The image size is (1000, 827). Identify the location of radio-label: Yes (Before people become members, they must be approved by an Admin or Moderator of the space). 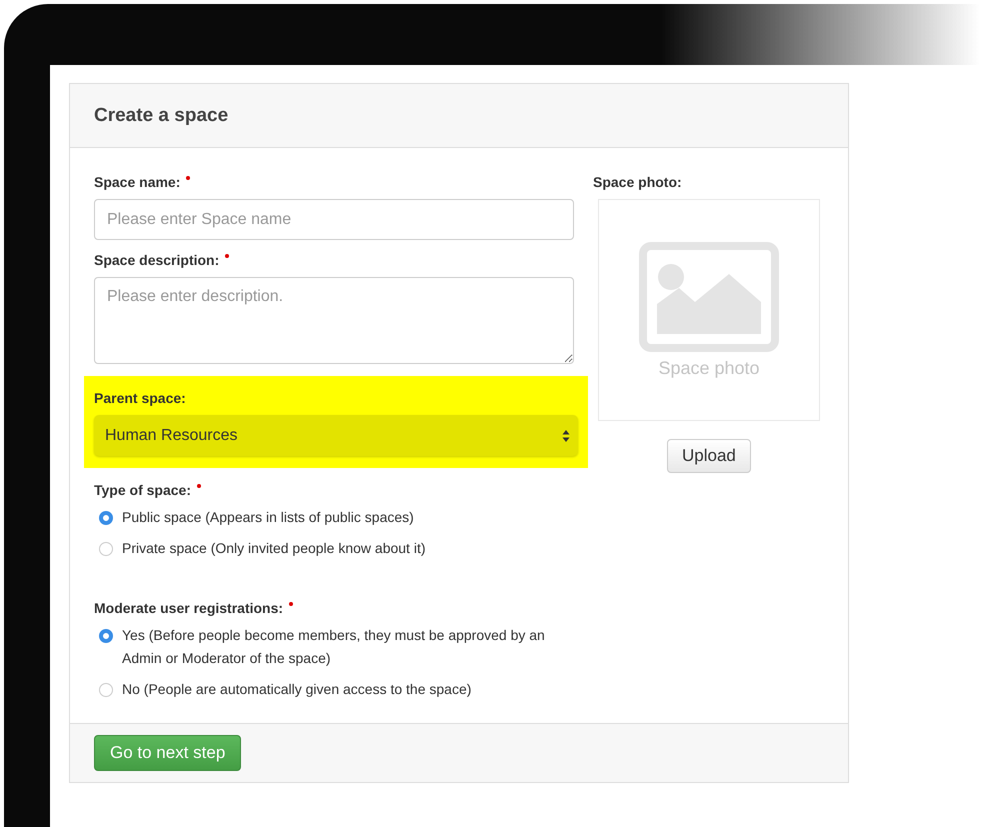
(334, 647).